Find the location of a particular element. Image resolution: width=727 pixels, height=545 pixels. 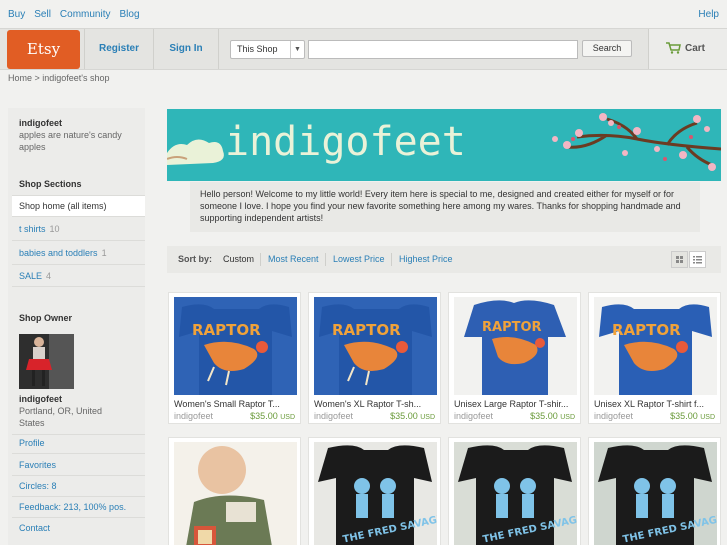

banner-title: indigofeet is located at coordinates (345, 142).